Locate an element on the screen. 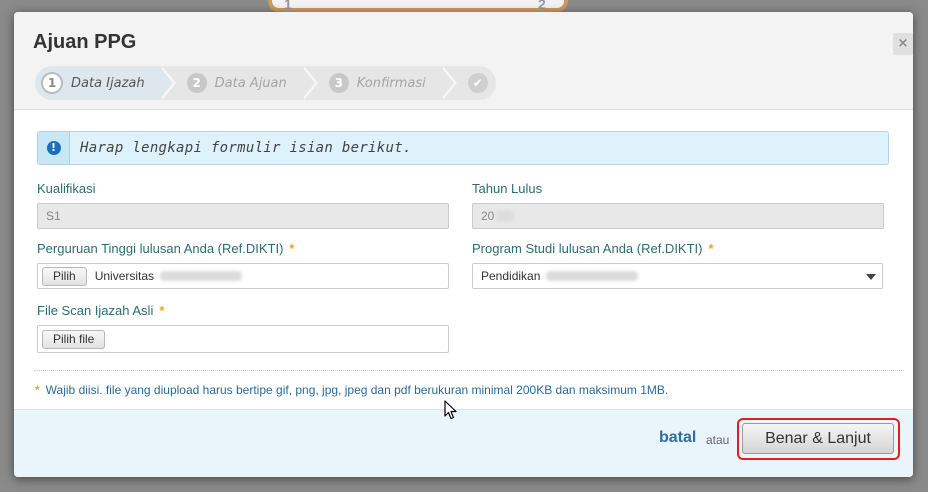 Image resolution: width=928 pixels, height=492 pixels. cancel-link: batal is located at coordinates (677, 438).